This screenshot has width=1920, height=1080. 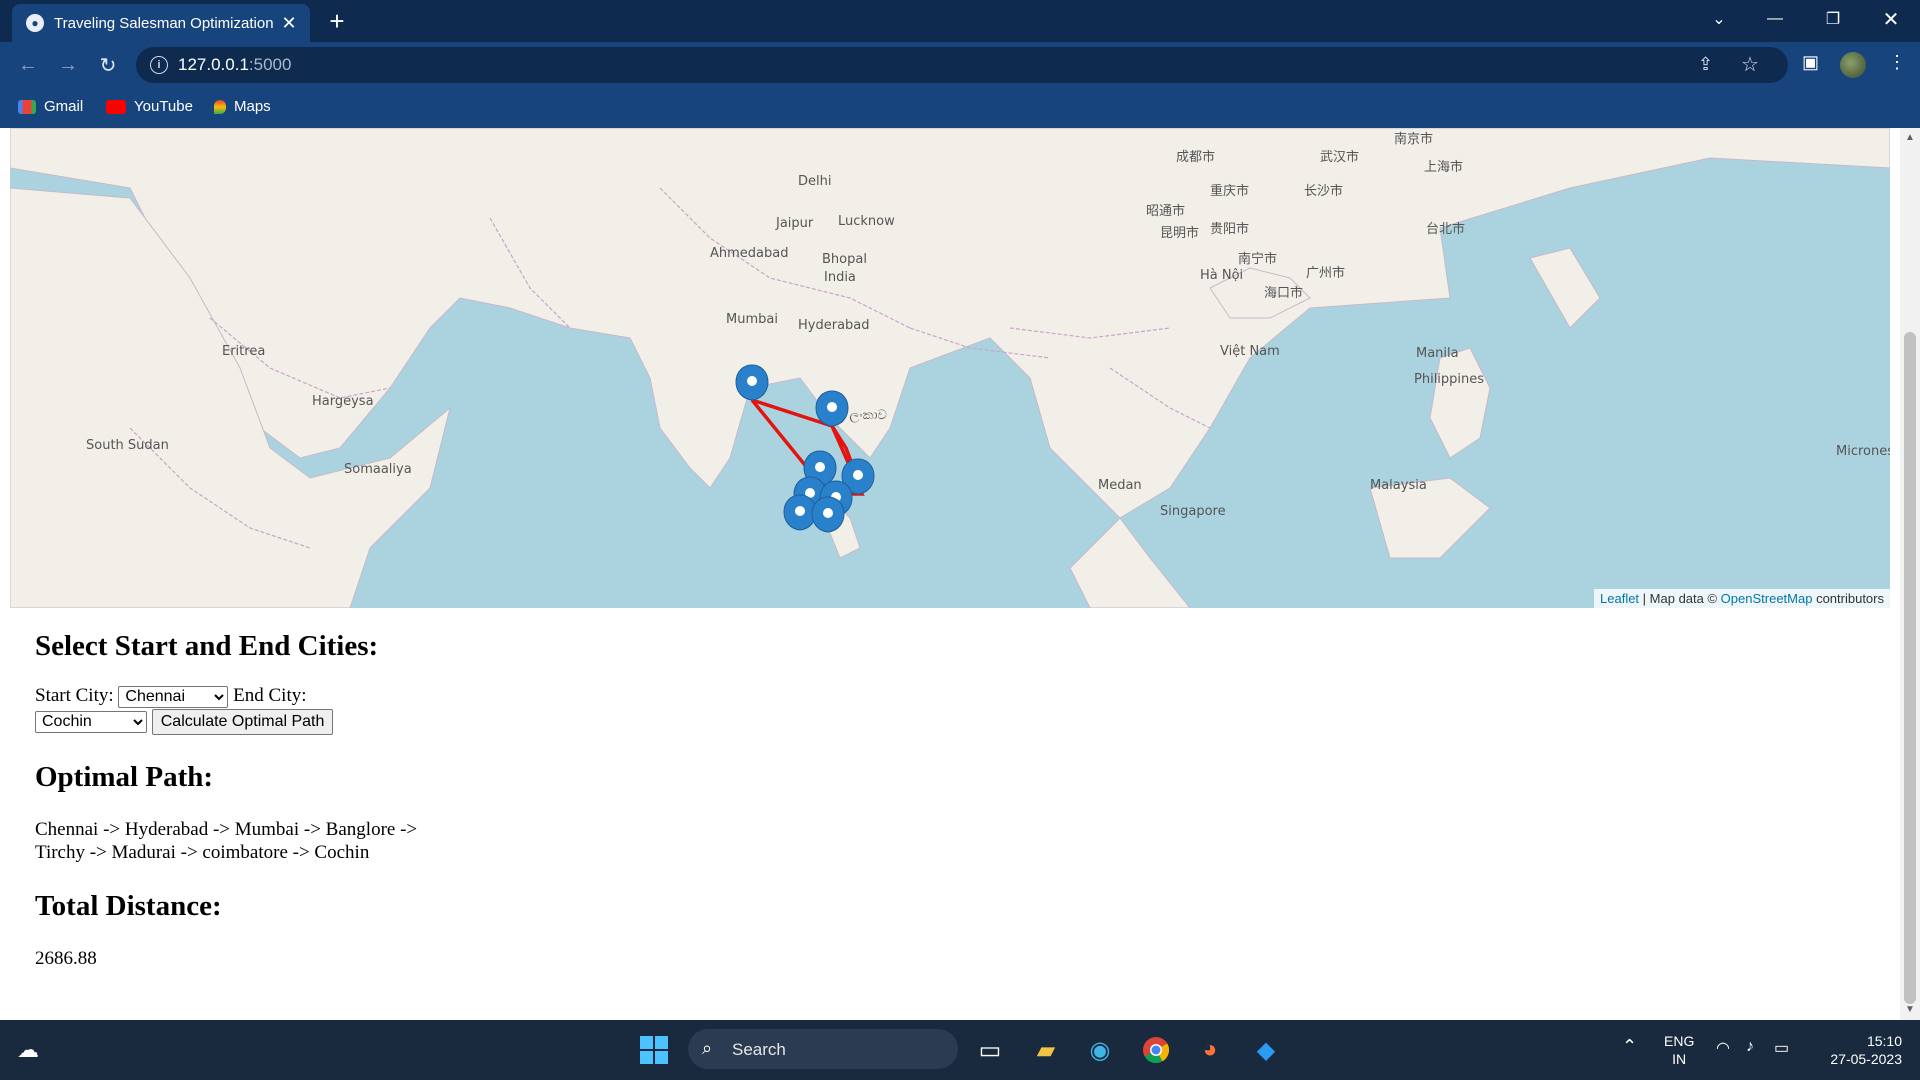 What do you see at coordinates (270, 64) in the screenshot?
I see `url-port: :5000` at bounding box center [270, 64].